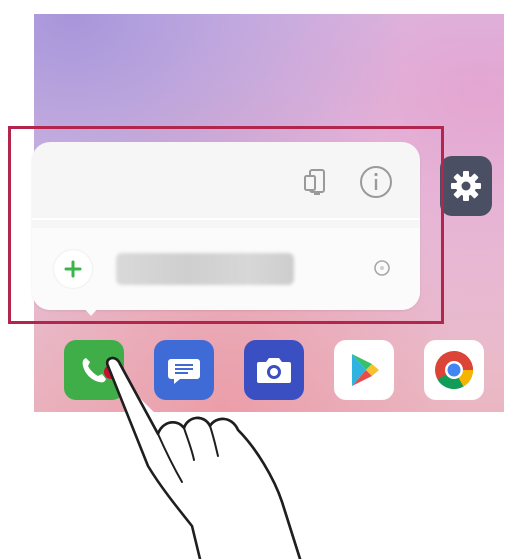 The image size is (518, 559). I want to click on play-store-app-icon, so click(364, 370).